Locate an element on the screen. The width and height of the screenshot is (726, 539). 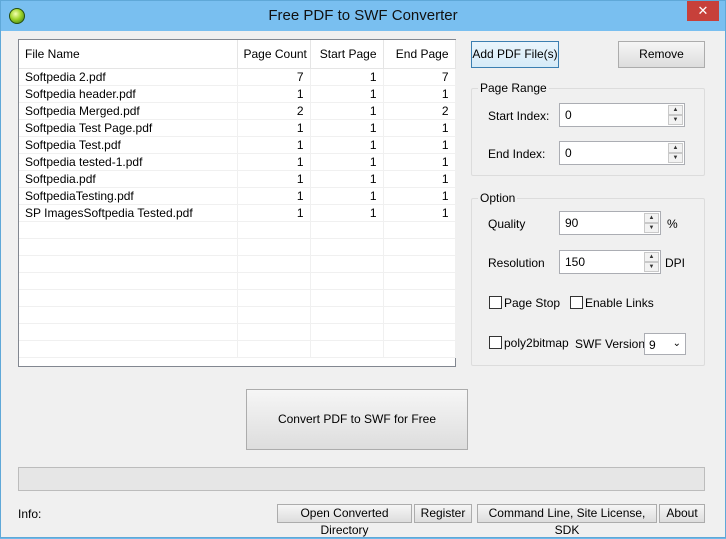
page-count-cell: 2 is located at coordinates (274, 111).